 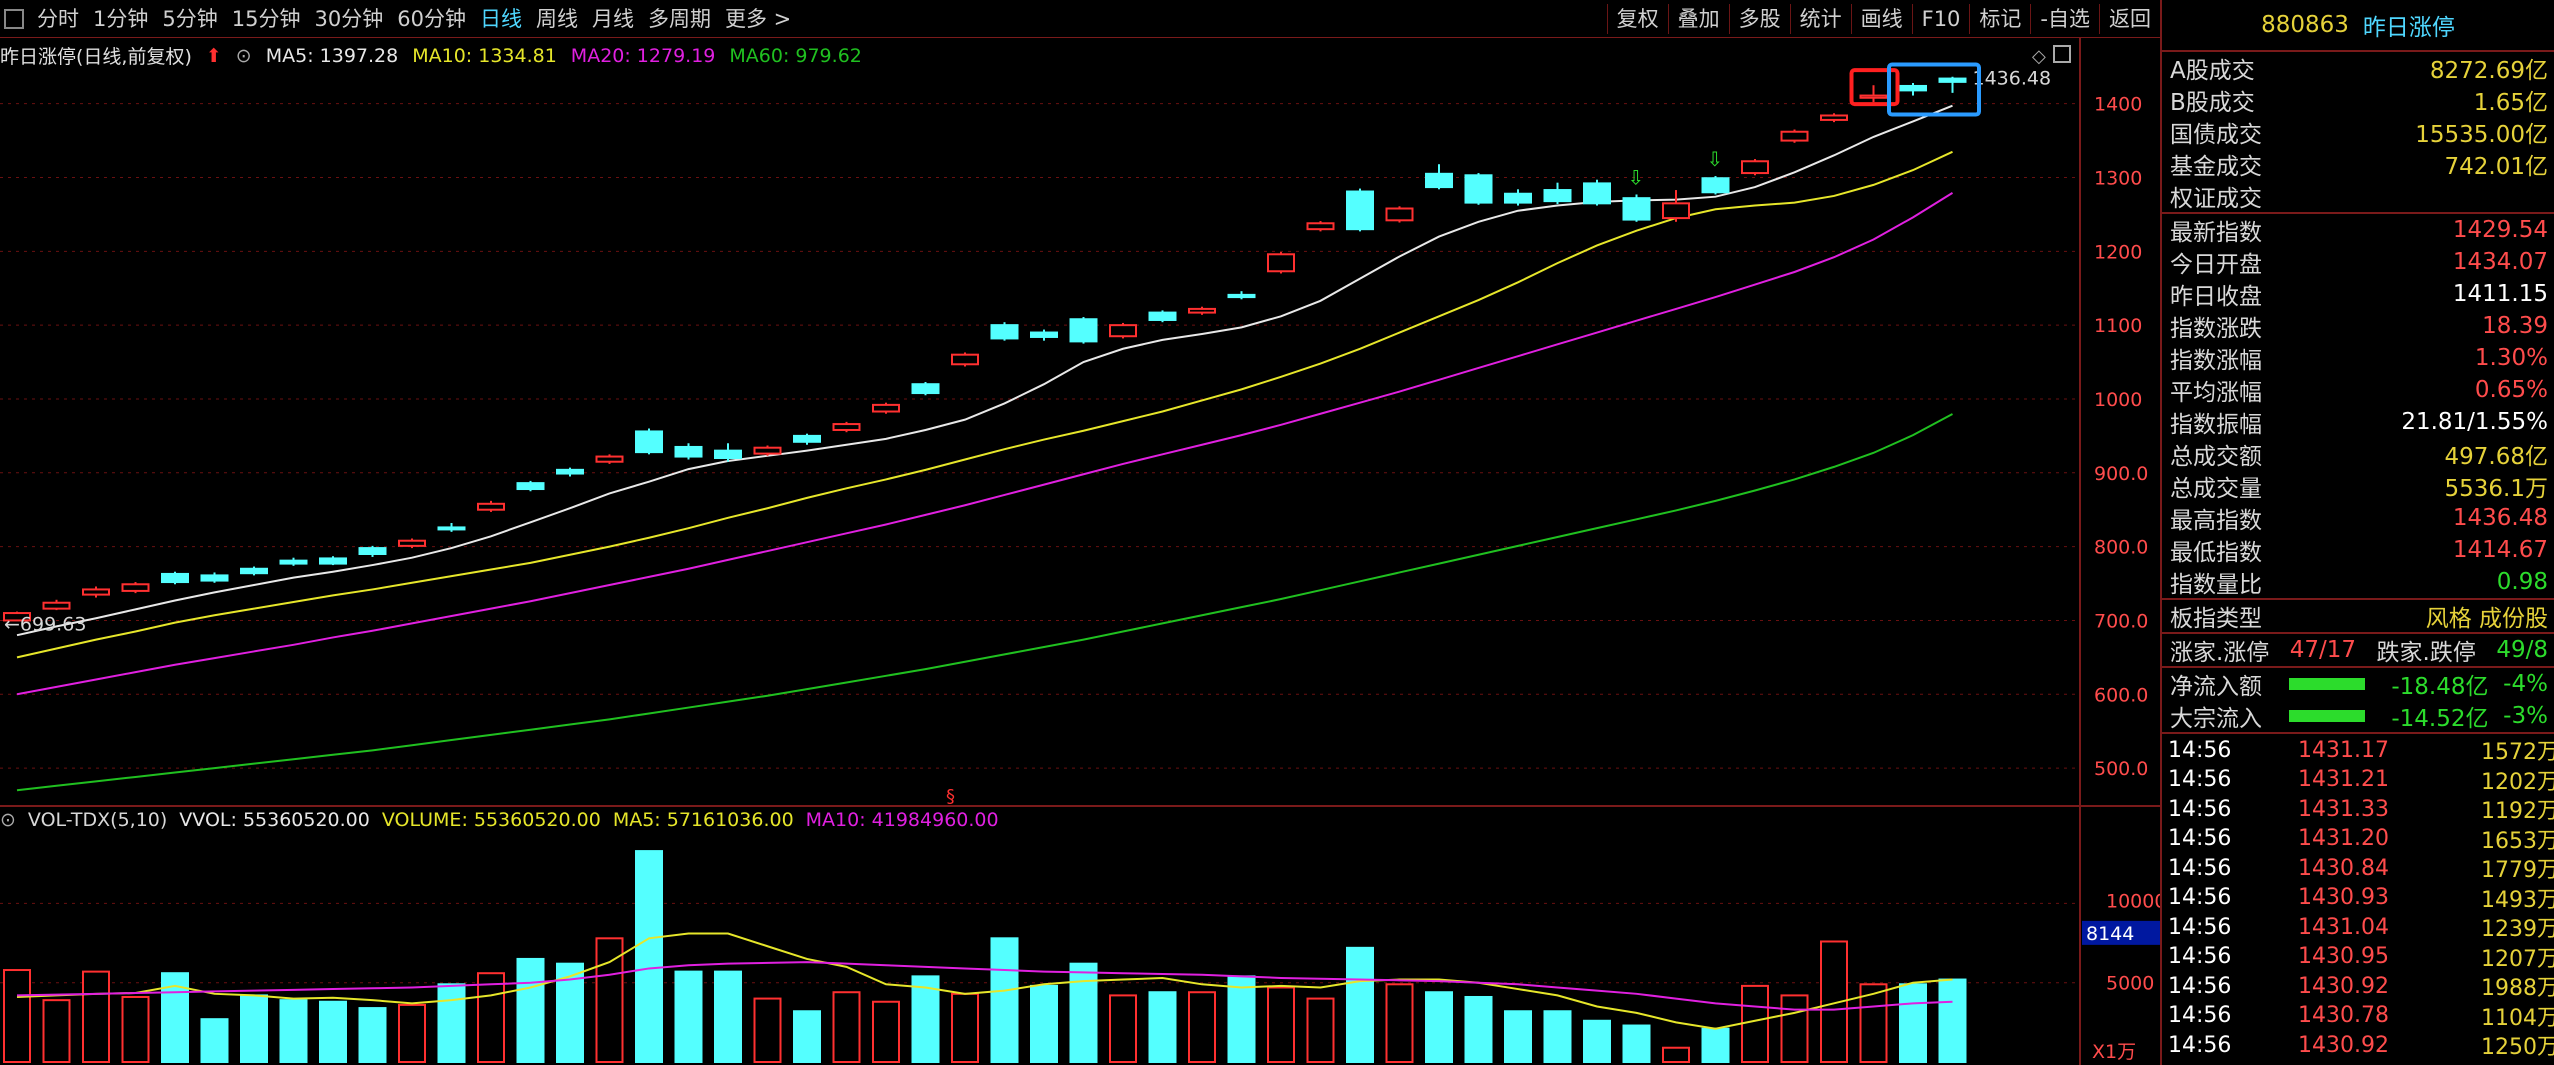 I want to click on tab-period: 更多 >, so click(x=758, y=19).